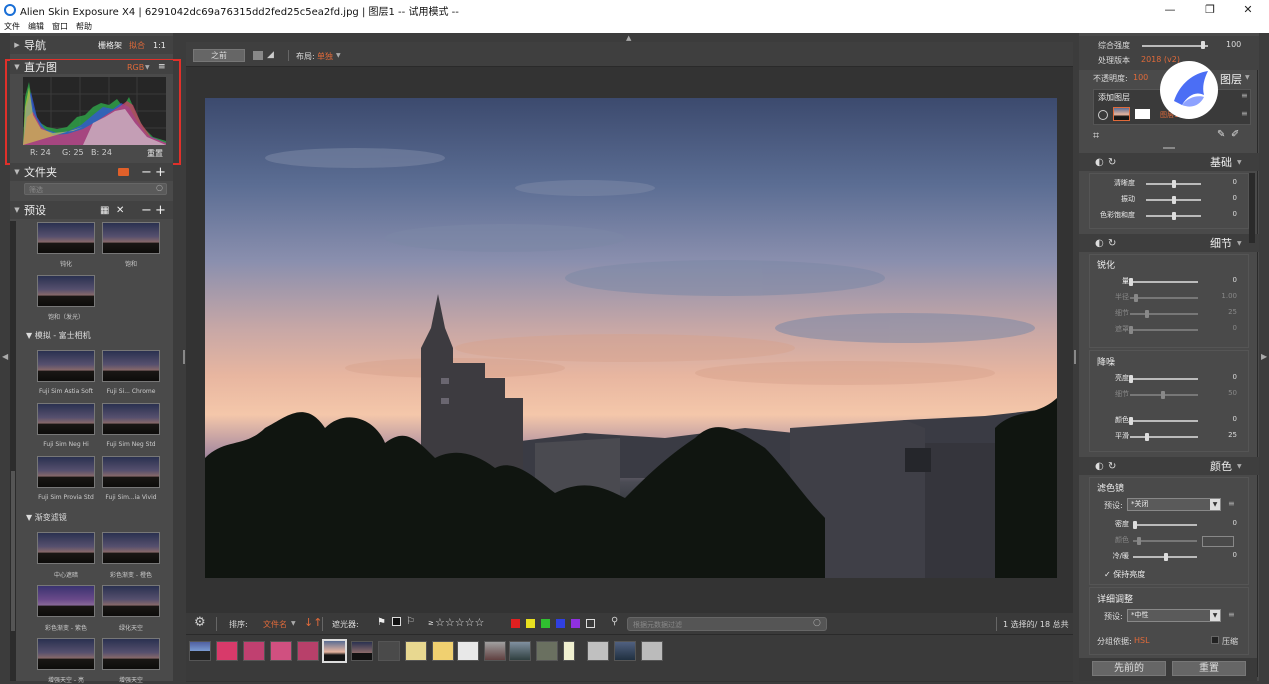 This screenshot has height=684, width=1269. I want to click on sort-select: 文件名, so click(275, 624).